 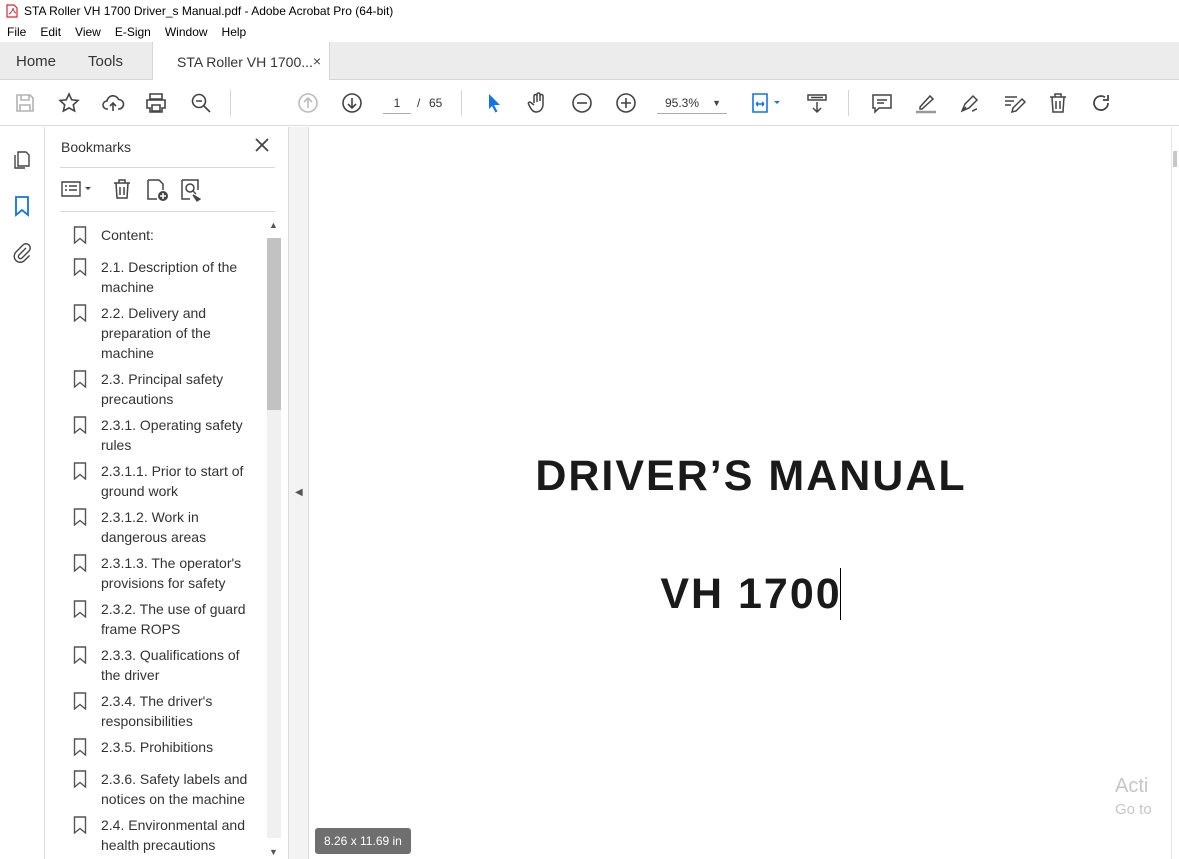 I want to click on chevron-down-icon: ▼, so click(x=716, y=103).